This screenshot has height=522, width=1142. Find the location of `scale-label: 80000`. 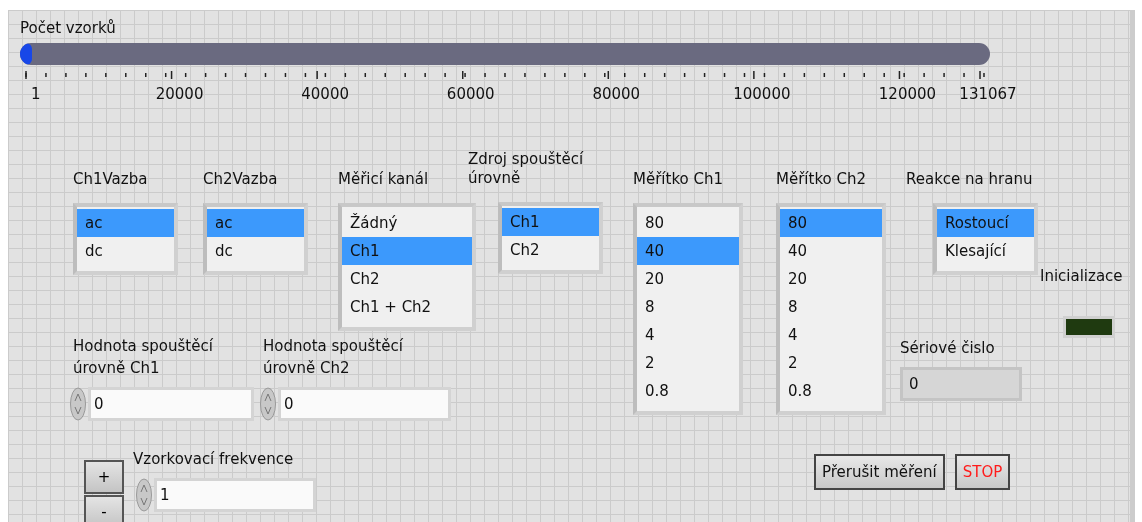

scale-label: 80000 is located at coordinates (616, 94).